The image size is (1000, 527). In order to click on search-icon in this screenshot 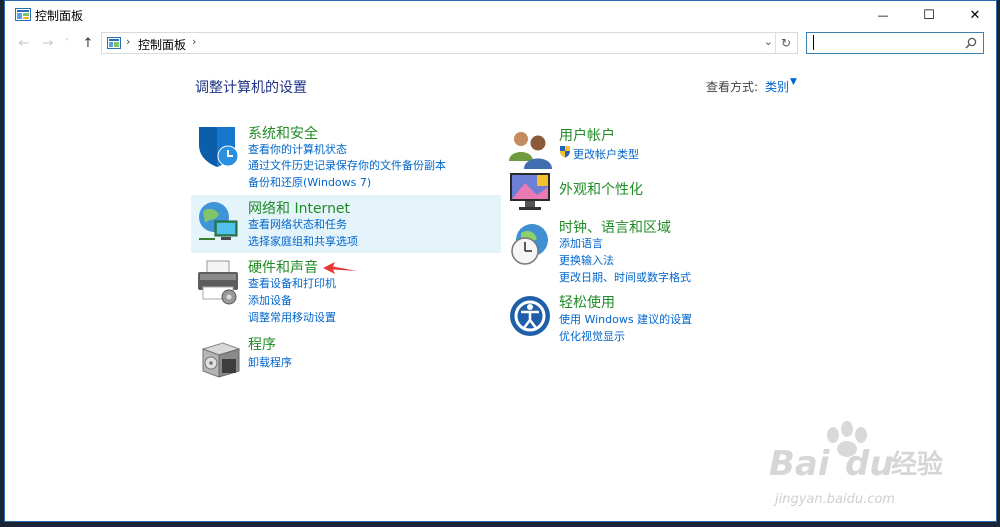, I will do `click(971, 43)`.